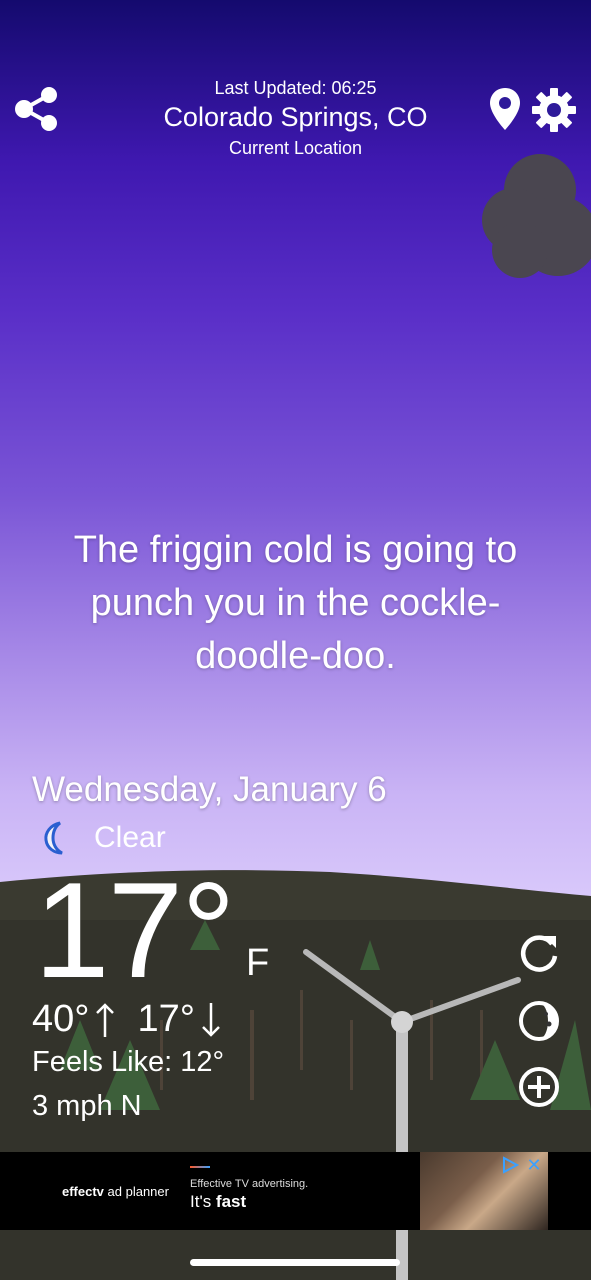 Image resolution: width=591 pixels, height=1280 pixels. I want to click on ad-tagline-big: It's fast, so click(218, 1202).